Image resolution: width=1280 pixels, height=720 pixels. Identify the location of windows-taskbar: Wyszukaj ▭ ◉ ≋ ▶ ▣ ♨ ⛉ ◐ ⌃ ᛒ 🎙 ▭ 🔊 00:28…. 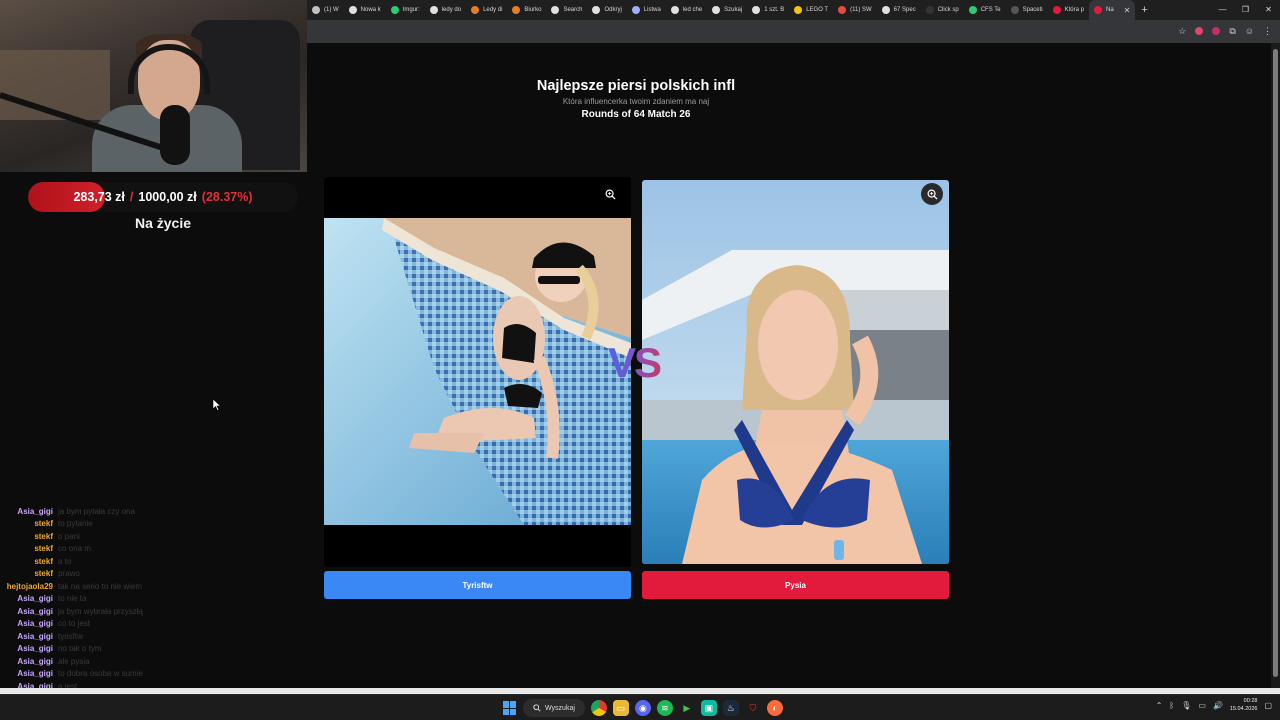
(640, 707).